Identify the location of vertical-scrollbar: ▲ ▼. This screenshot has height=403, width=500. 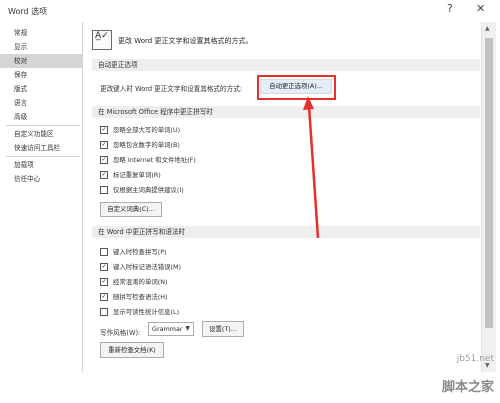
(488, 197).